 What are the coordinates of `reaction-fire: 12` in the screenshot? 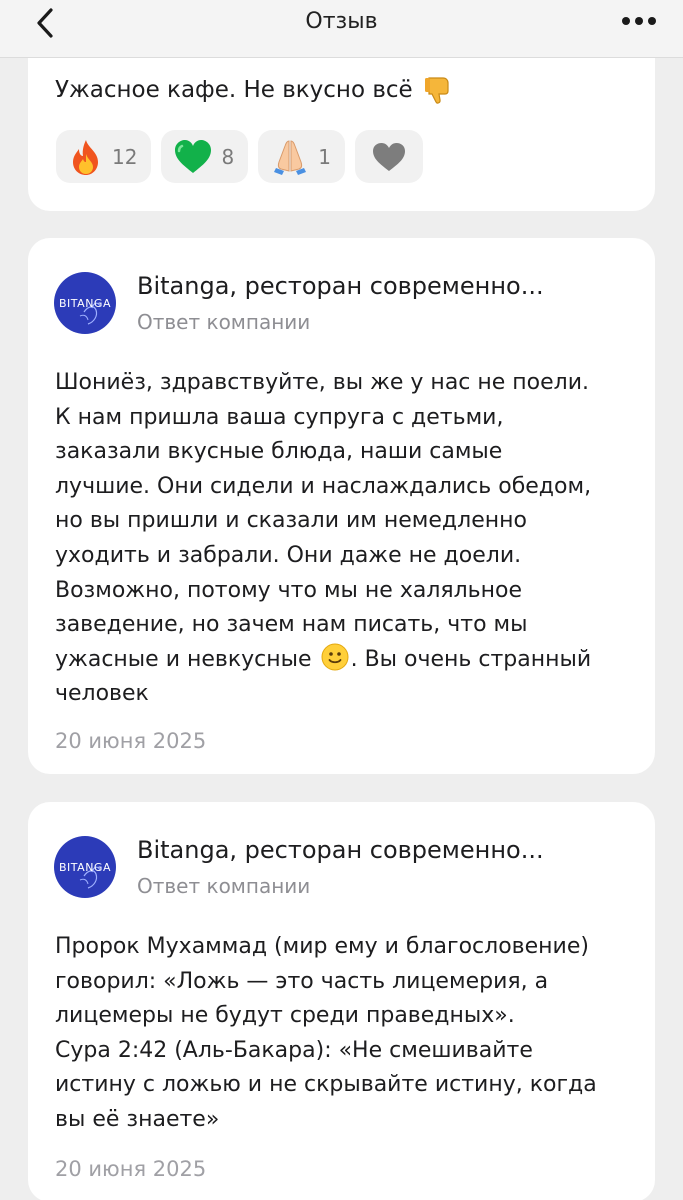 It's located at (104, 156).